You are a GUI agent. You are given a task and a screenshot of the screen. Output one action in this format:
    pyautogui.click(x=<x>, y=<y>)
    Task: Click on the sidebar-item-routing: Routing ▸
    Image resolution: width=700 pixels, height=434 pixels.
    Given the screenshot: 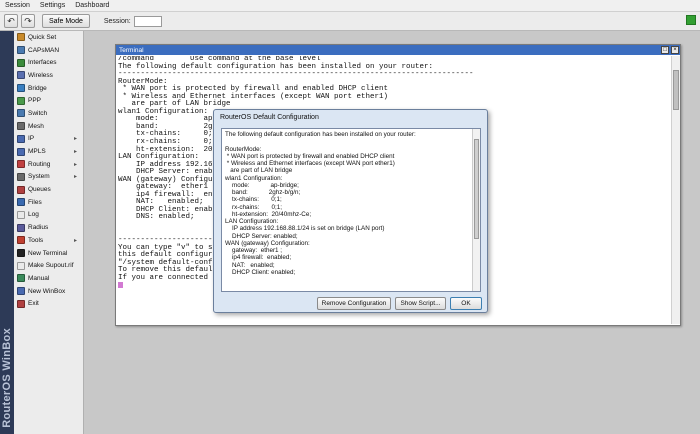 What is the action you would take?
    pyautogui.click(x=48, y=164)
    